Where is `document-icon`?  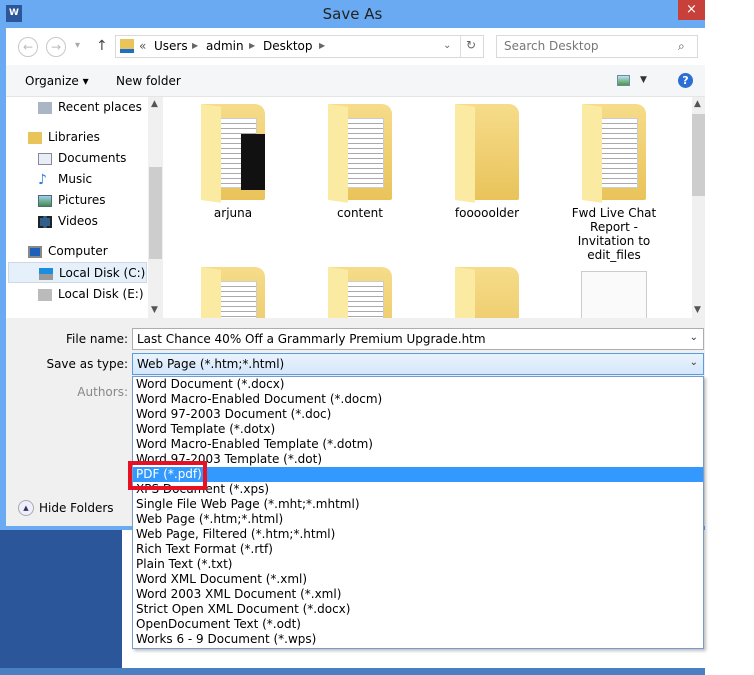 document-icon is located at coordinates (614, 294).